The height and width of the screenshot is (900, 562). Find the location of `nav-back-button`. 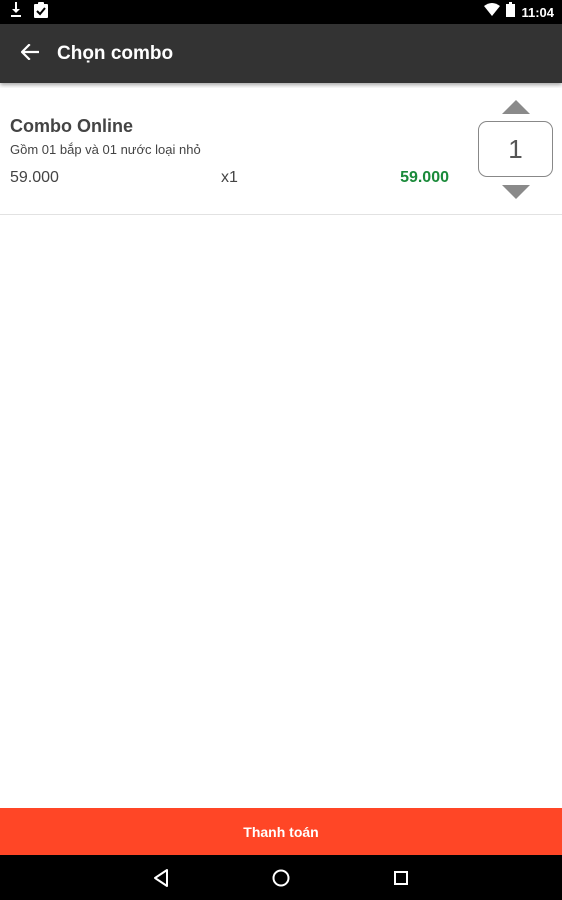

nav-back-button is located at coordinates (161, 878).